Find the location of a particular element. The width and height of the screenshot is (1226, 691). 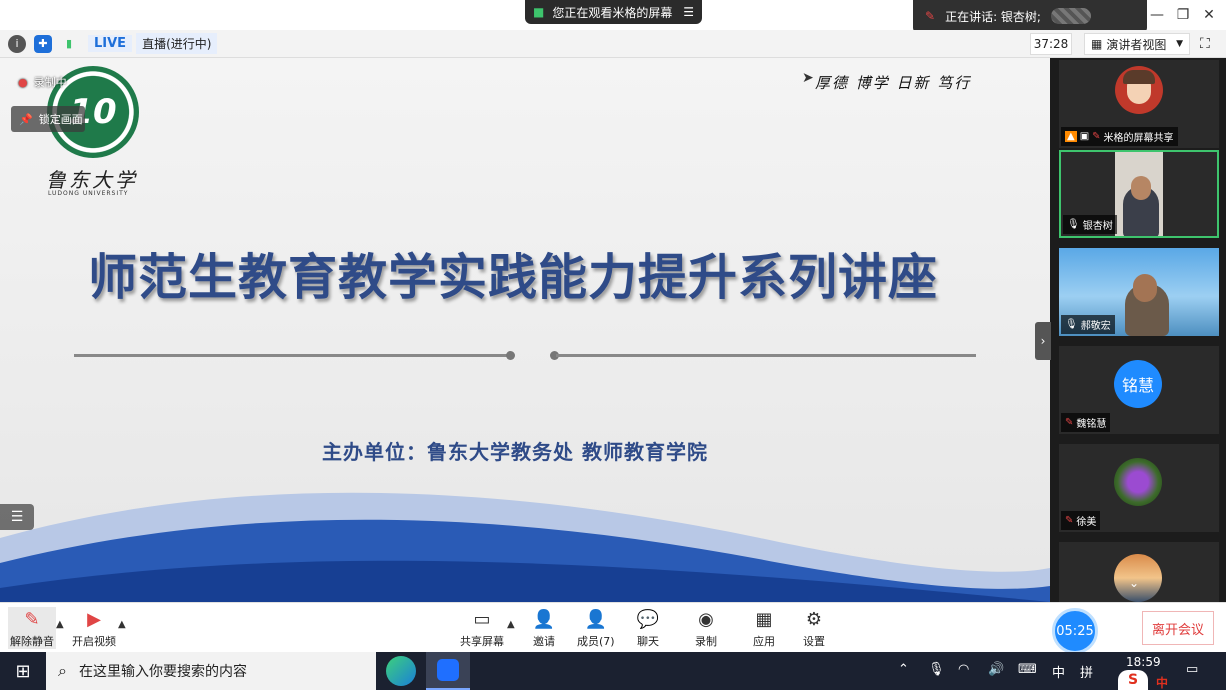

edge-icon is located at coordinates (401, 671).